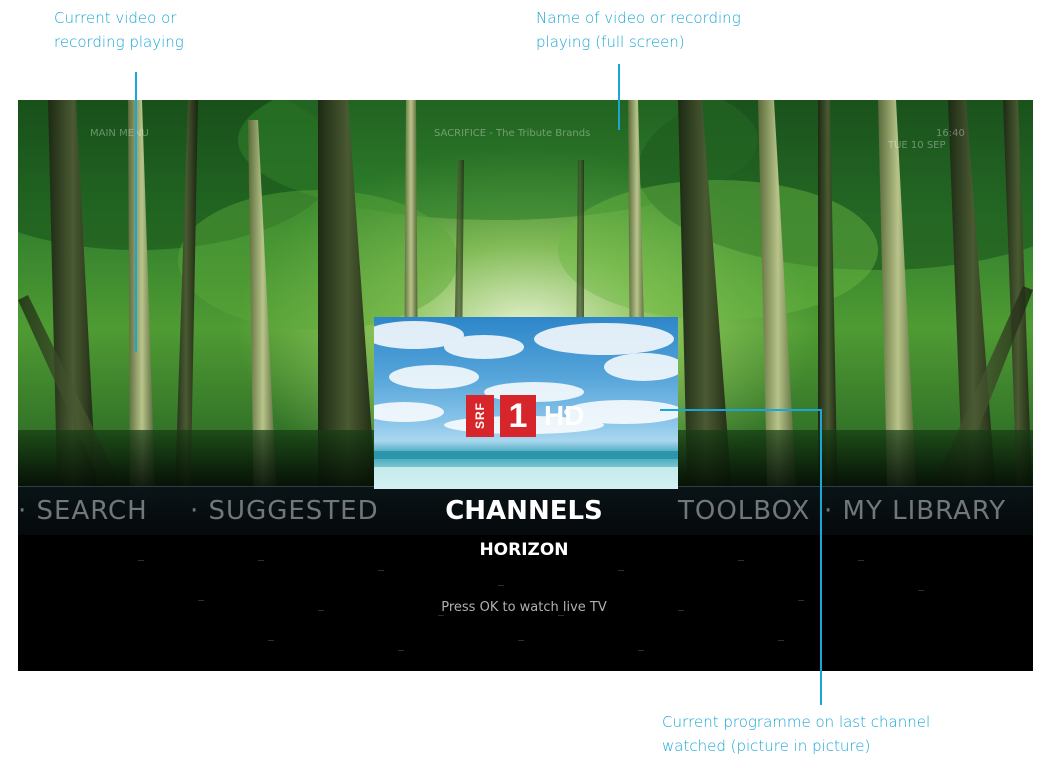 The height and width of the screenshot is (768, 1044). What do you see at coordinates (740, 410) in the screenshot?
I see `callout-line-pip-horizontal` at bounding box center [740, 410].